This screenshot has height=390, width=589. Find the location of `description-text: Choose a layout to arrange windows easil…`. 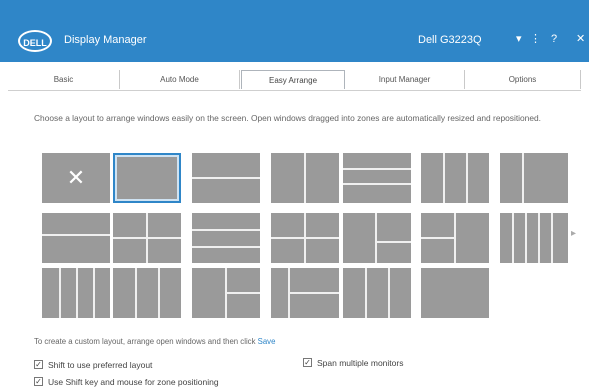

description-text: Choose a layout to arrange windows easil… is located at coordinates (287, 118).